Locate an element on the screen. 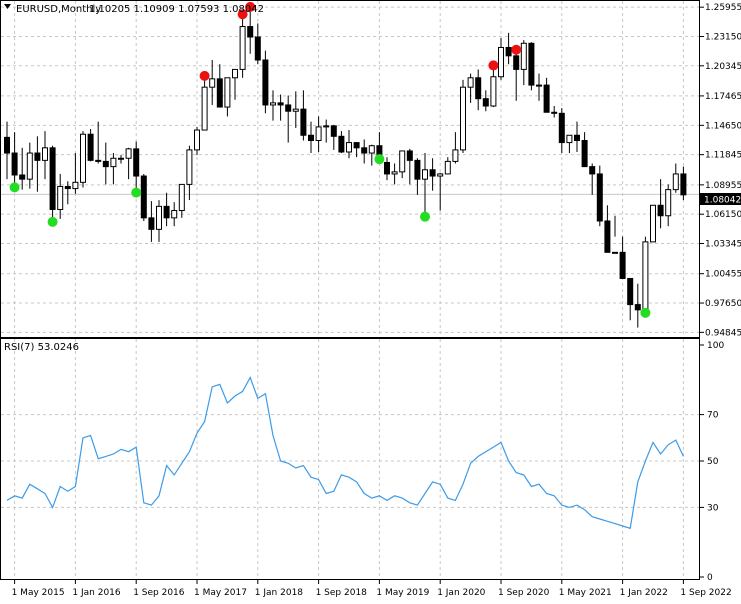 The image size is (741, 604). price-axis-label: 1.23150 is located at coordinates (723, 37).